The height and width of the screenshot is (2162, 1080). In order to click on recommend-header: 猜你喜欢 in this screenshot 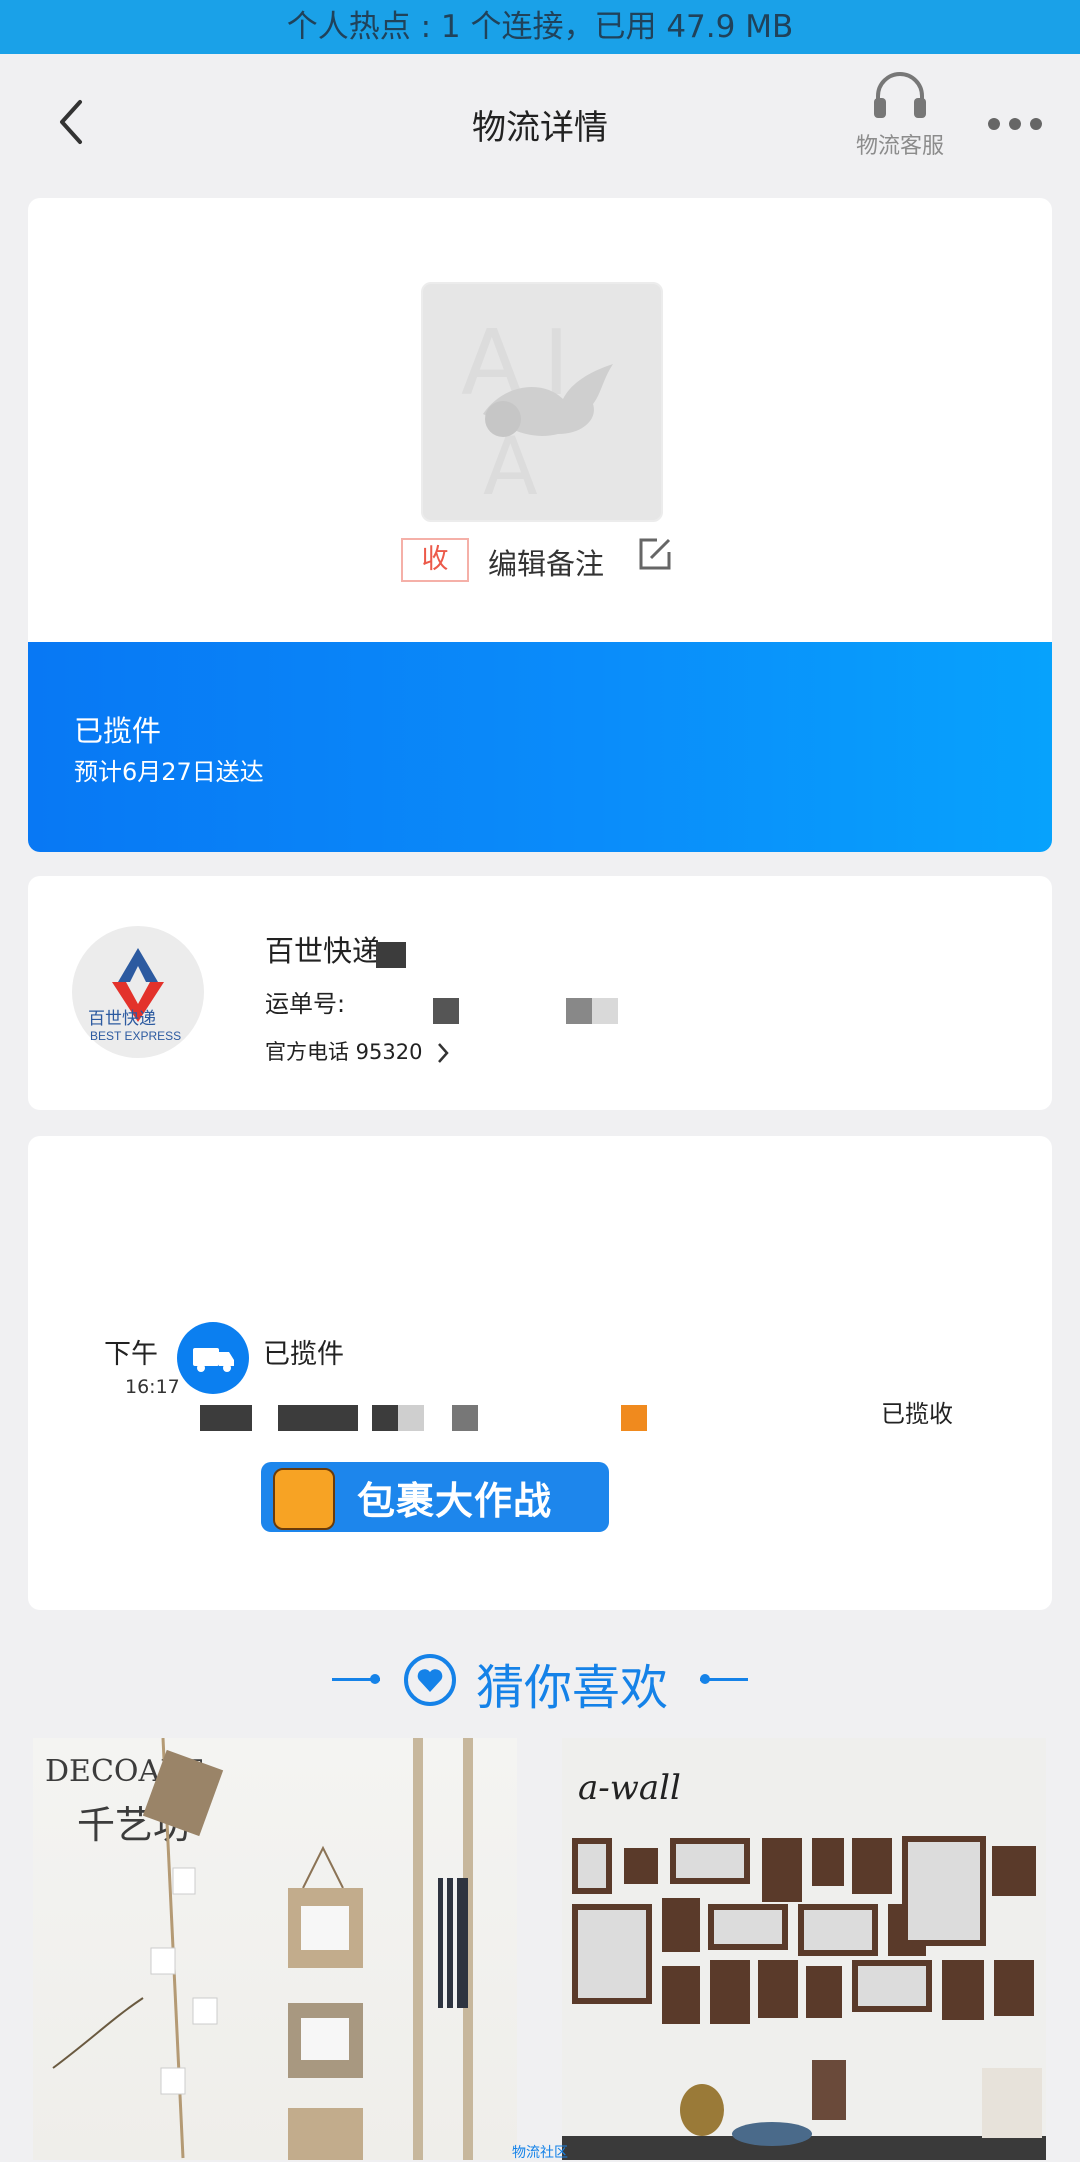, I will do `click(540, 1680)`.